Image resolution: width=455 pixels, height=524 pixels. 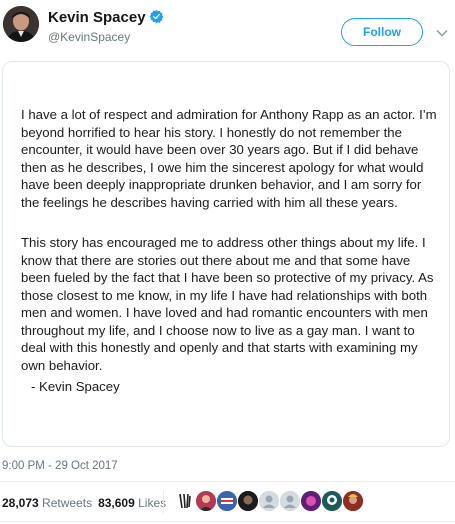 I want to click on likes-count: 83,609, so click(x=116, y=503).